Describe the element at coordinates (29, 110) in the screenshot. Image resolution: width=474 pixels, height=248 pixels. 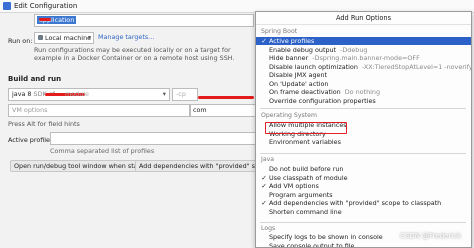
I see `vm-options-placeholder: VM options` at that location.